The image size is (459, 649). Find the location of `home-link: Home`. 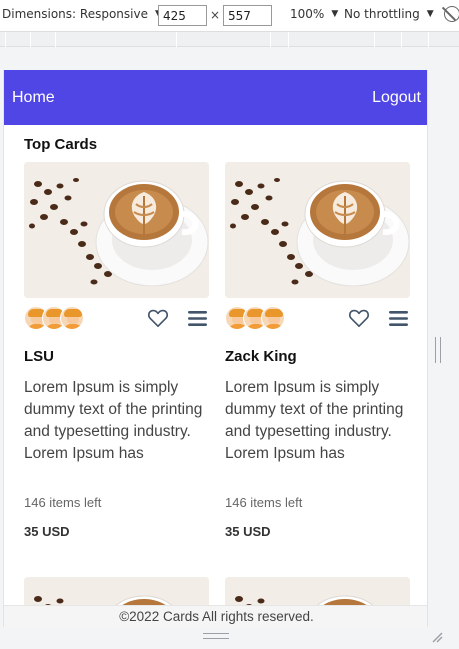

home-link: Home is located at coordinates (33, 98).